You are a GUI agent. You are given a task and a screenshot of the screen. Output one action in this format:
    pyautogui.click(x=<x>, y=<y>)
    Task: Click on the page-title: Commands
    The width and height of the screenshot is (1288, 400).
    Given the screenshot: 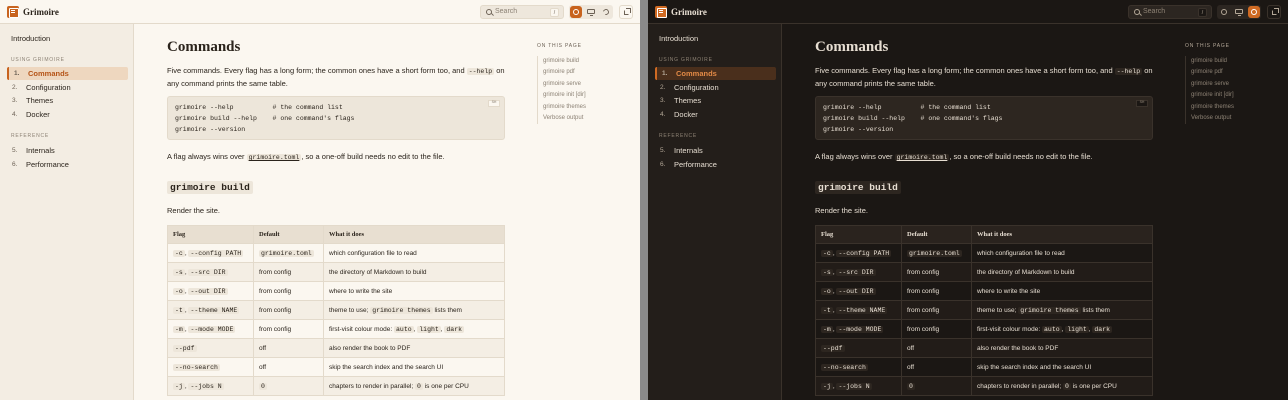 What is the action you would take?
    pyautogui.click(x=204, y=47)
    